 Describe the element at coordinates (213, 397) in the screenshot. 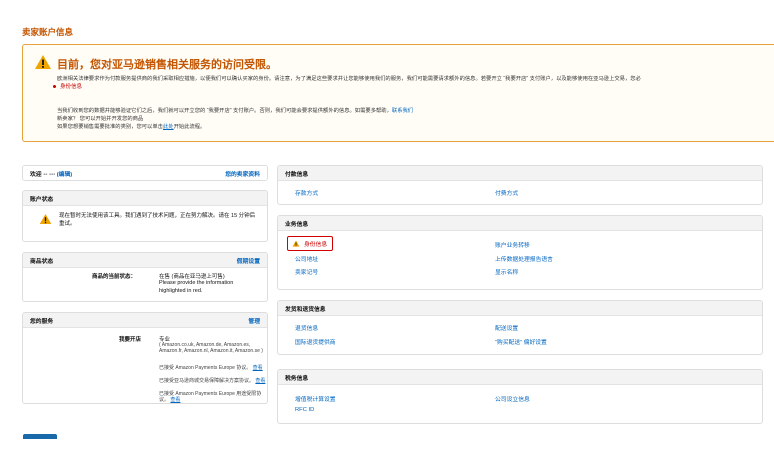

I see `agreement-line-3: 已接受 Amazon Payments Europe 用途受限协议。 查看` at that location.